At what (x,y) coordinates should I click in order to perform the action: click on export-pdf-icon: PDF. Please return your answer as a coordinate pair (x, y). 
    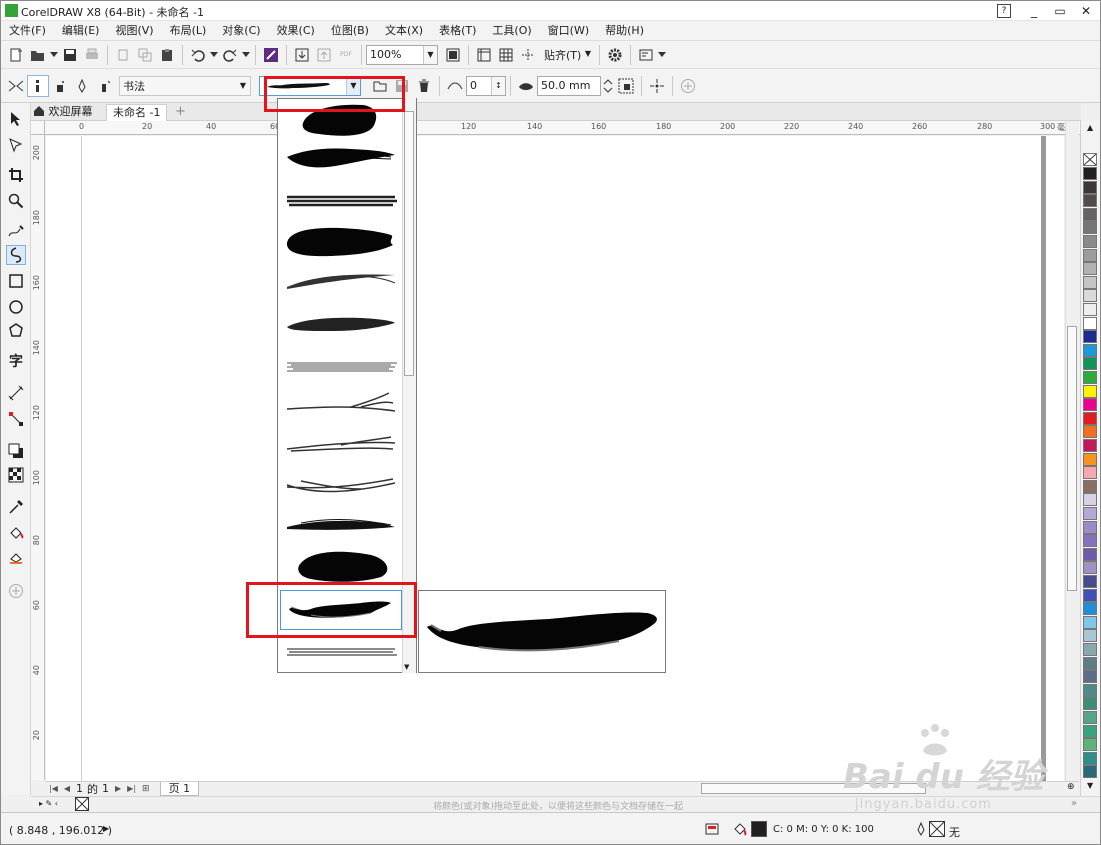
    Looking at the image, I should click on (346, 55).